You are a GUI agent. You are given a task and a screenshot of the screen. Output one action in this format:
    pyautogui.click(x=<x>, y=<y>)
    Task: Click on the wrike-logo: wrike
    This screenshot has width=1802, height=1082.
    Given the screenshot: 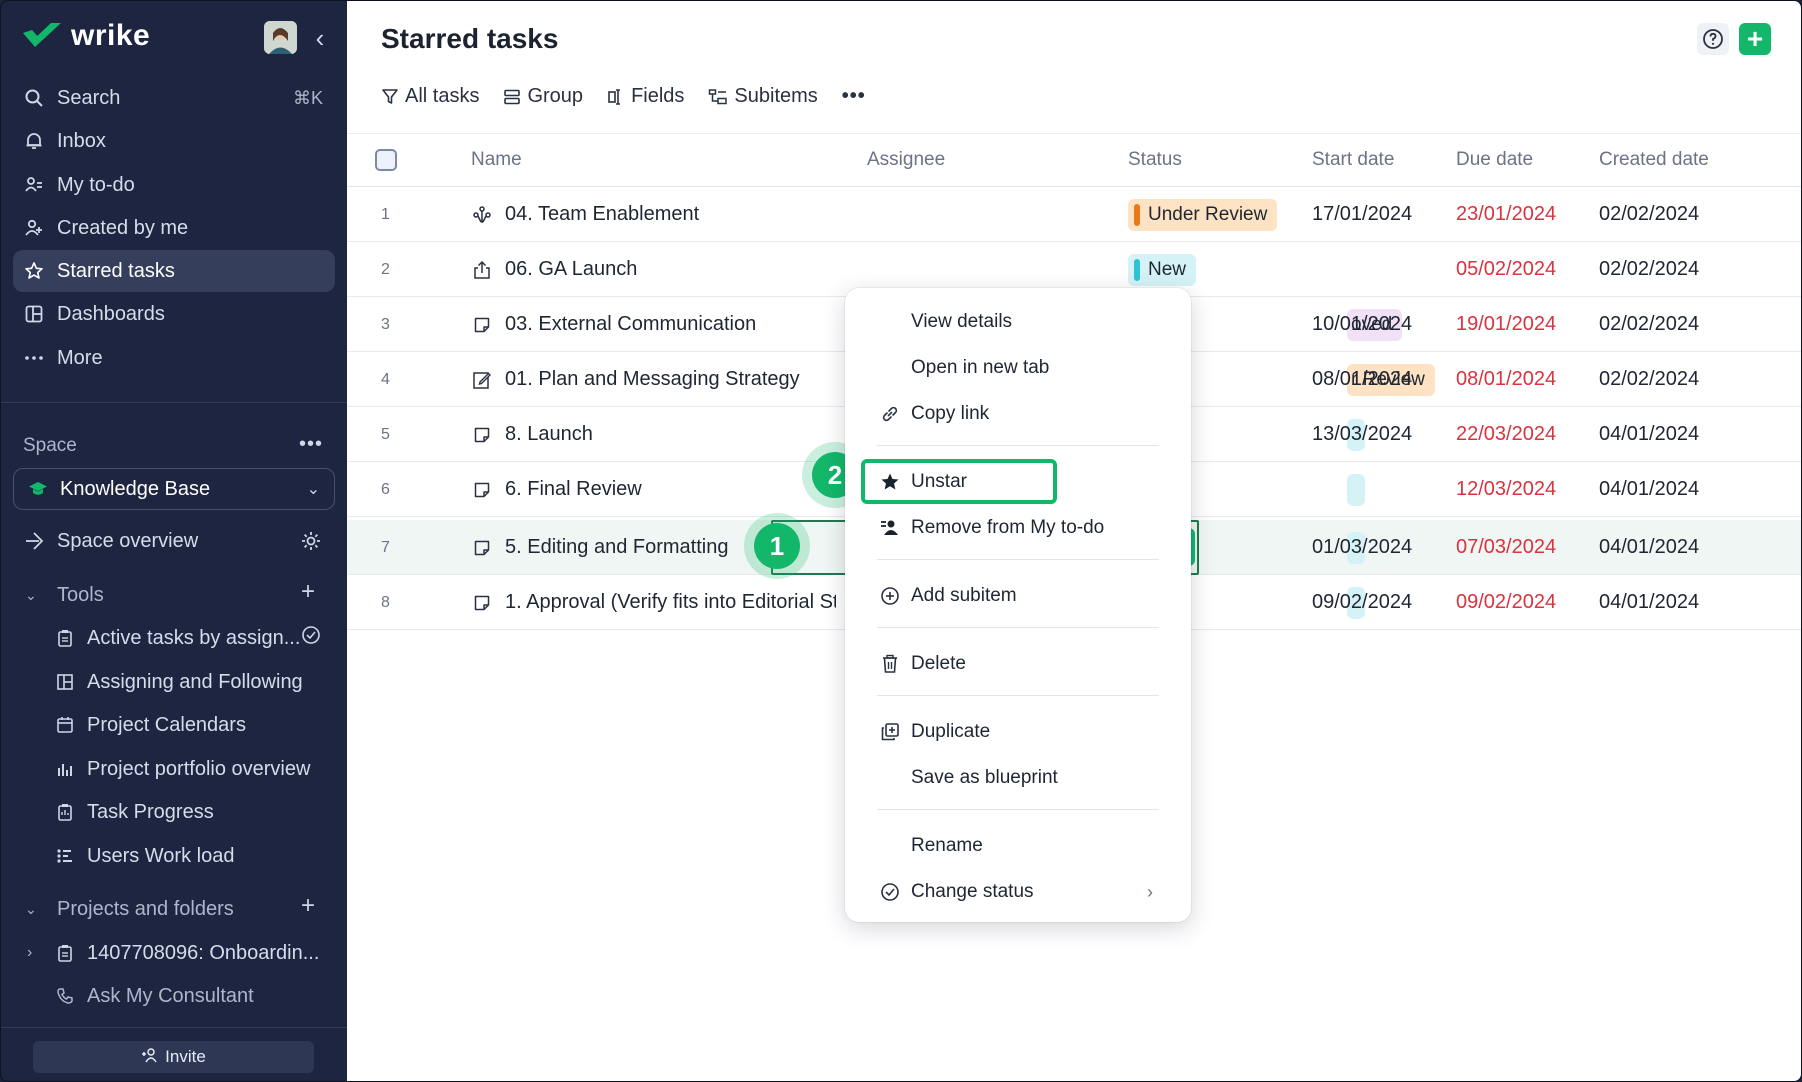 What is the action you would take?
    pyautogui.click(x=85, y=36)
    